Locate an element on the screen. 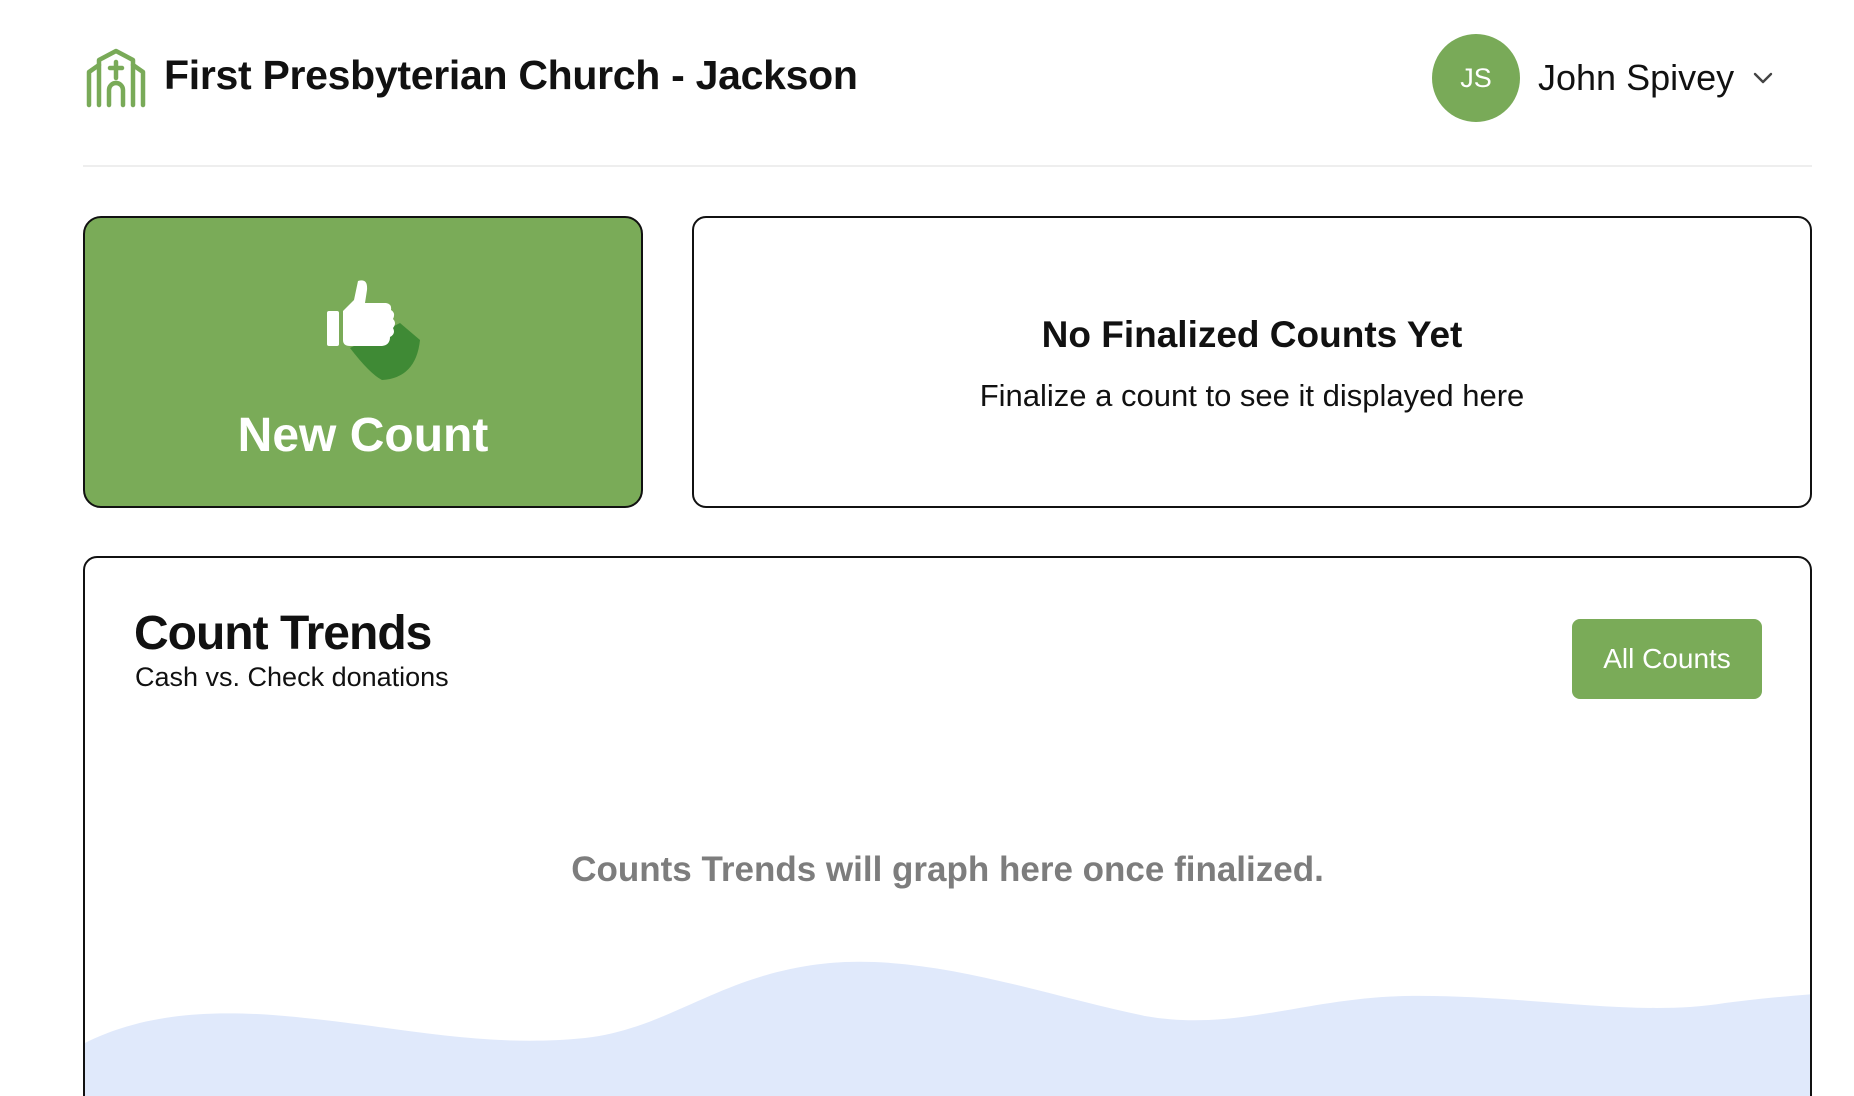  avatar: JS is located at coordinates (1476, 78).